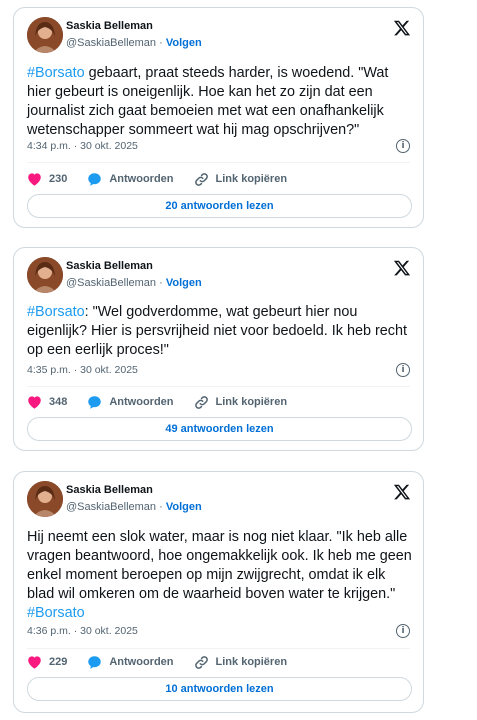  I want to click on action-bar: 230 Antwoorden Link kopiëren, so click(218, 179).